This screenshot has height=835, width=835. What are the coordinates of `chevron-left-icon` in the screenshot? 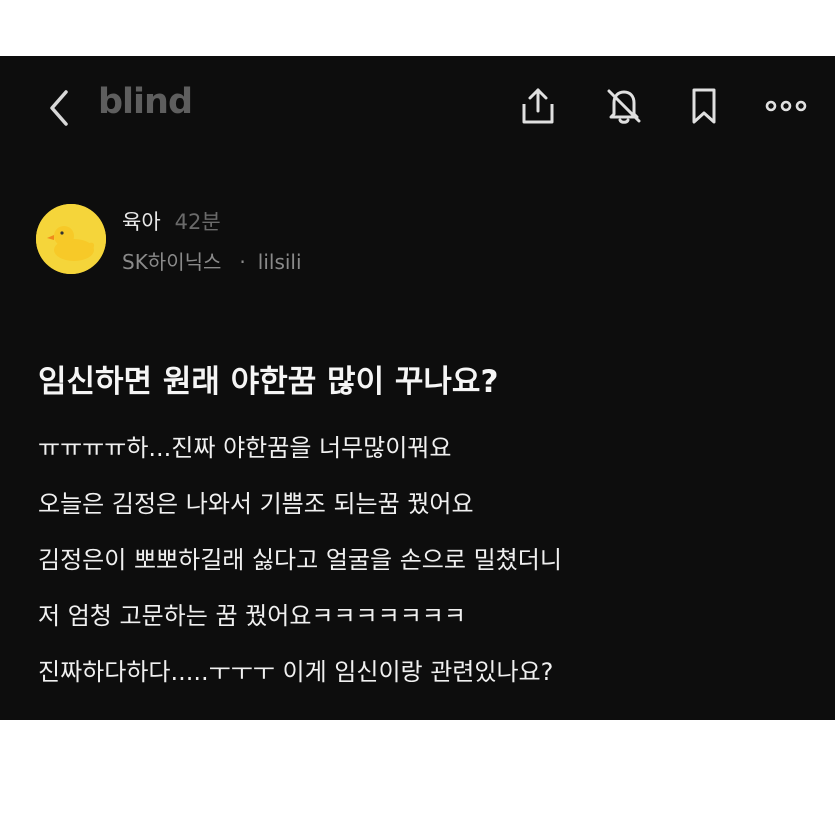 It's located at (59, 108).